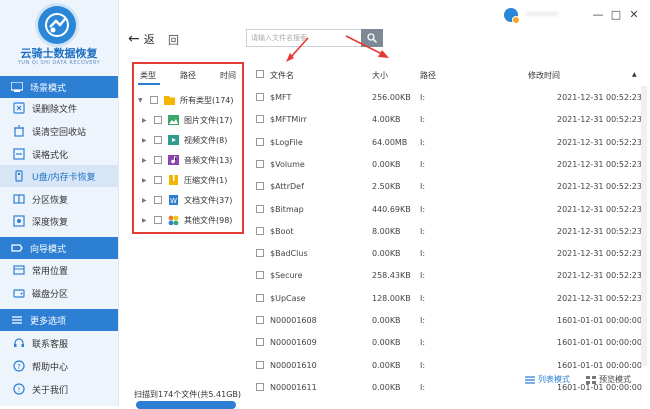 The width and height of the screenshot is (650, 409). Describe the element at coordinates (450, 209) in the screenshot. I see `table-row: $Bitmap 440.69KB I: 2021-12-31 00:52:23` at that location.